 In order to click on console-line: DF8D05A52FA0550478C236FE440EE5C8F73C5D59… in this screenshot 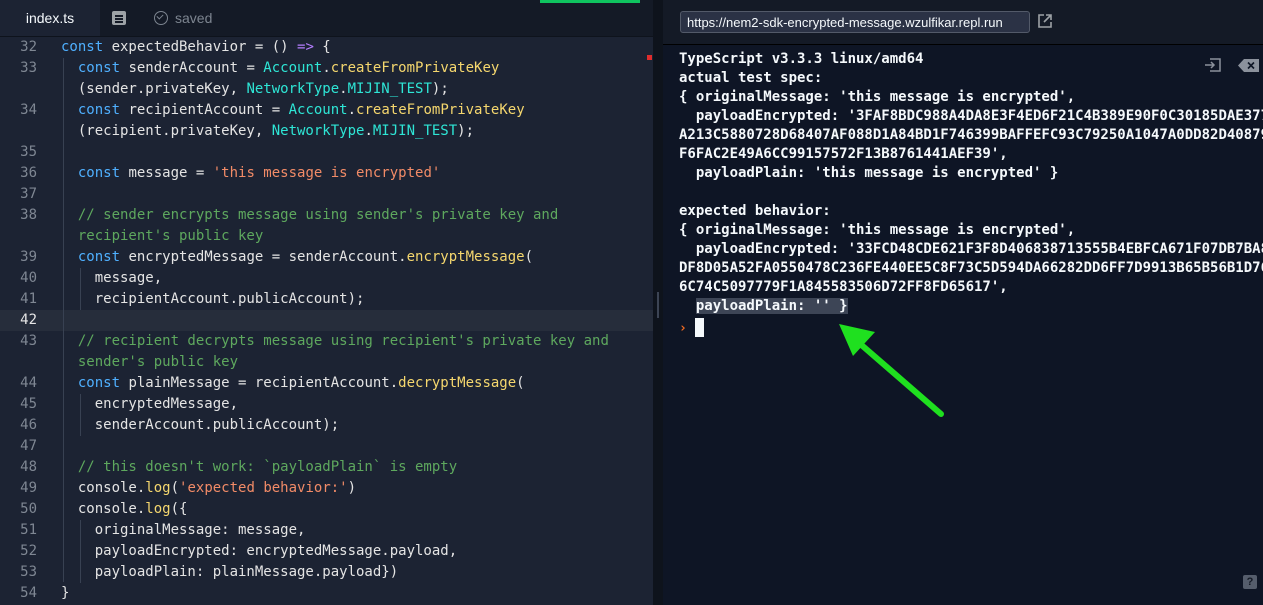, I will do `click(971, 268)`.